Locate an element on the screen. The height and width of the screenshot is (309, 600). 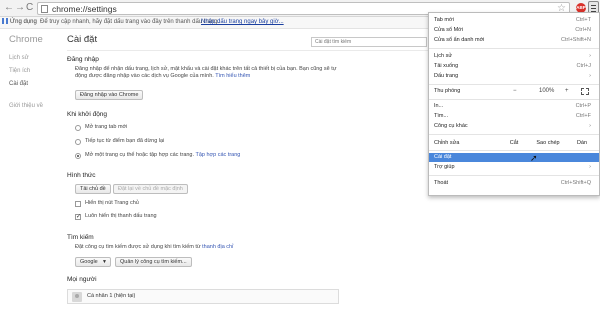
menu-shortcut: Ctrl+N is located at coordinates (583, 30).